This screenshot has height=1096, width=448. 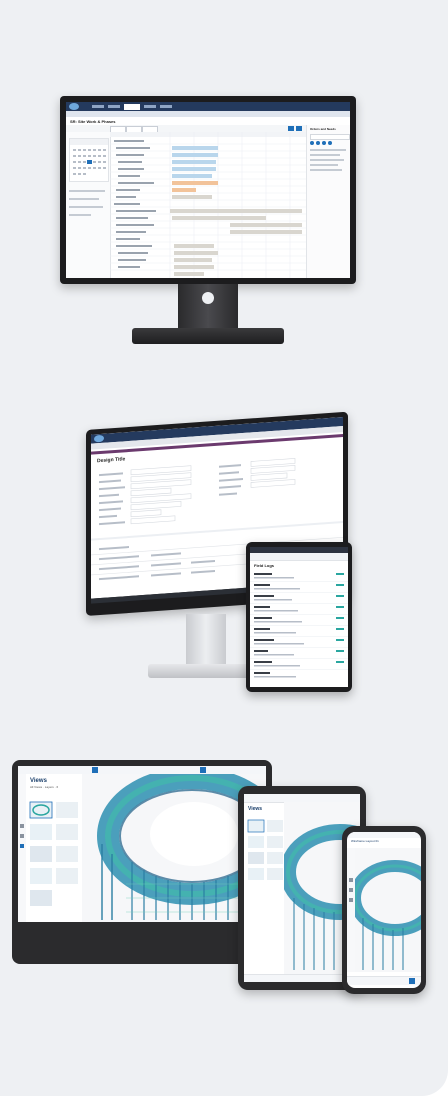 I want to click on tablet-device: Field Logs, so click(x=299, y=617).